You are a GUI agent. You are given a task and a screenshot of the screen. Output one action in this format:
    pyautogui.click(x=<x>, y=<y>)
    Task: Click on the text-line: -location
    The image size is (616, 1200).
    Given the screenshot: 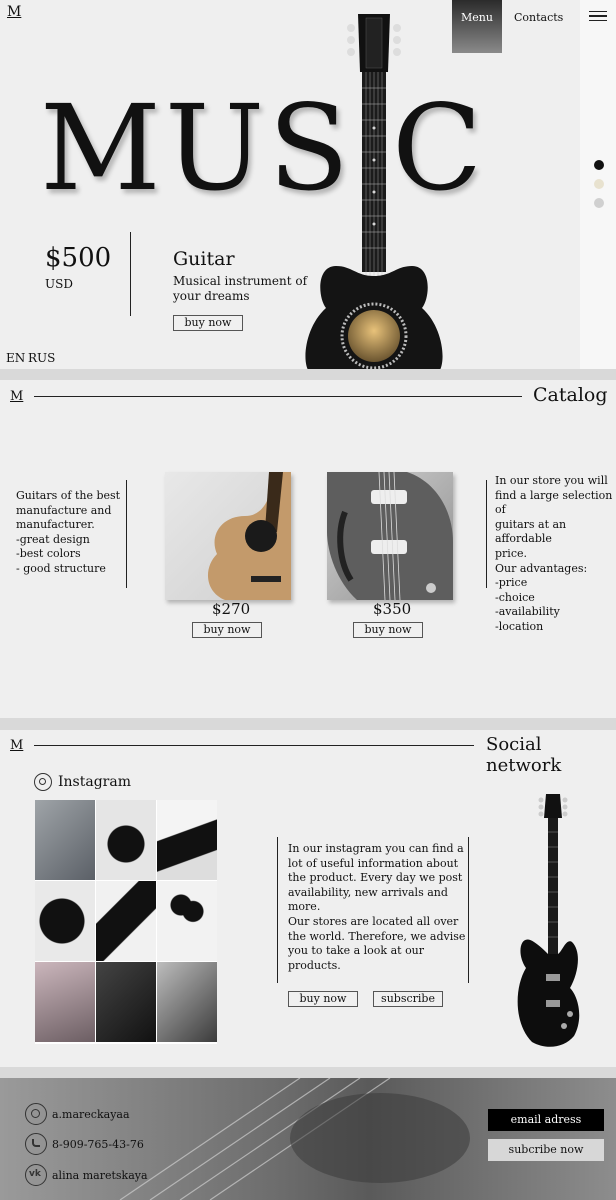 What is the action you would take?
    pyautogui.click(x=519, y=626)
    